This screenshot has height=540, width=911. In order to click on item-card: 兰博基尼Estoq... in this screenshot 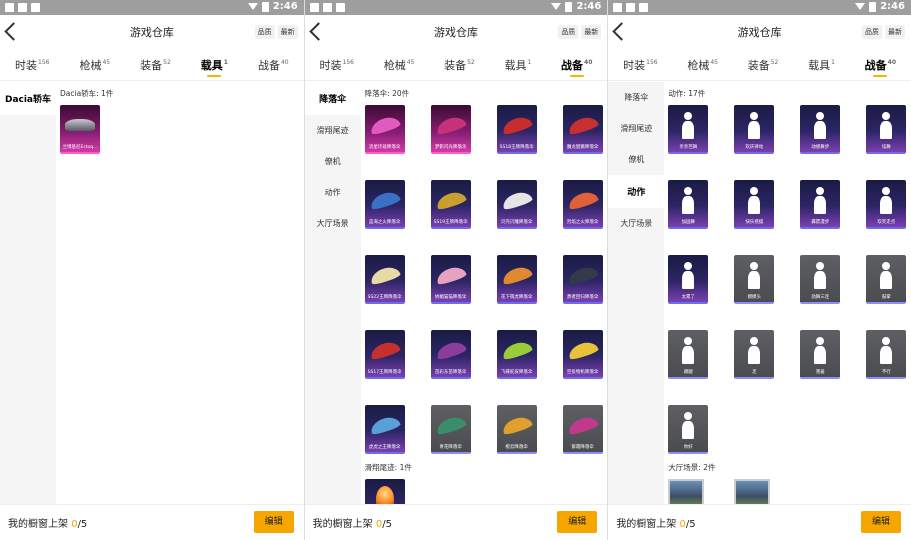, I will do `click(80, 129)`.